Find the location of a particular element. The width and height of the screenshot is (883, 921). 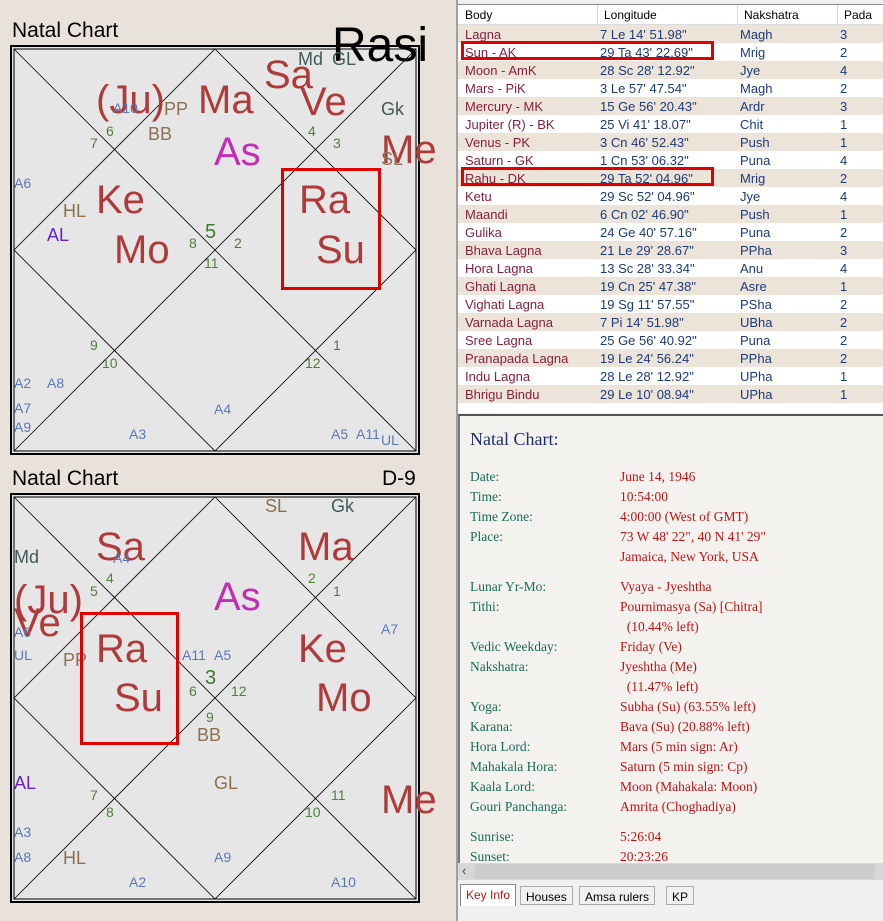

cell-longitude: 28 Sc 28' 12.92" is located at coordinates (647, 70).